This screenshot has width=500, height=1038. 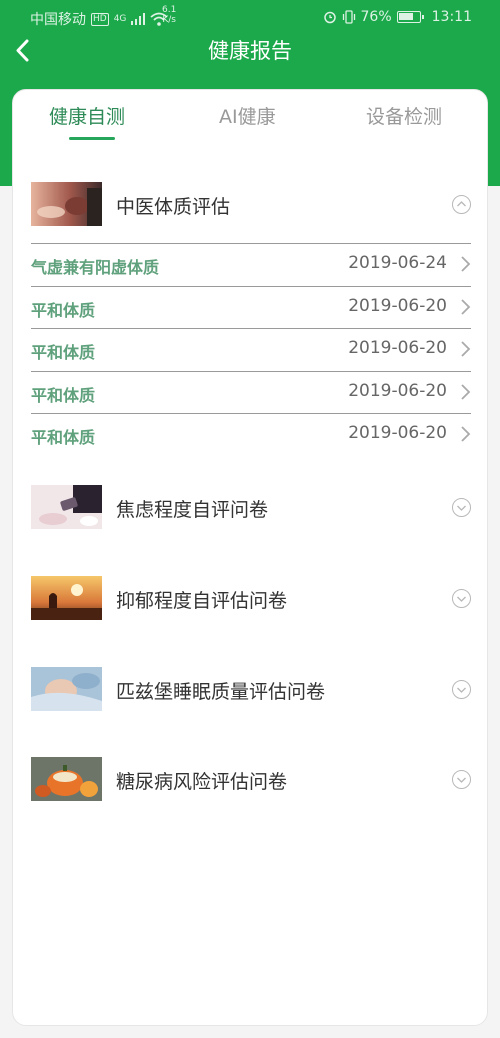 I want to click on record-date: 2019-06-24, so click(x=397, y=263).